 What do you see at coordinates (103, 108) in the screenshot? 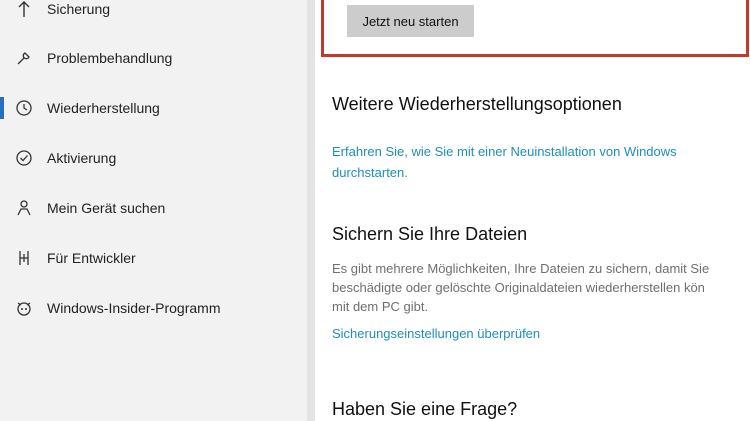
I see `sidebar-item-label: Wiederherstellung` at bounding box center [103, 108].